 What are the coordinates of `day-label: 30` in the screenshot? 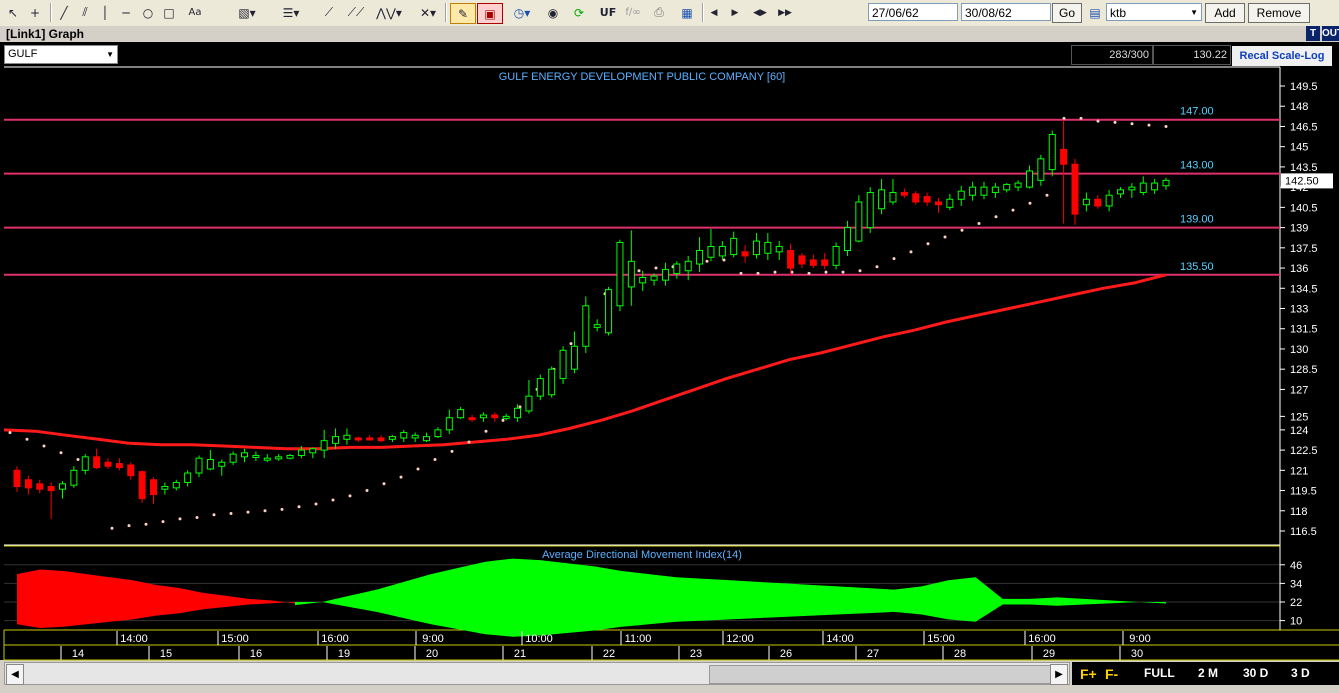 It's located at (1137, 654).